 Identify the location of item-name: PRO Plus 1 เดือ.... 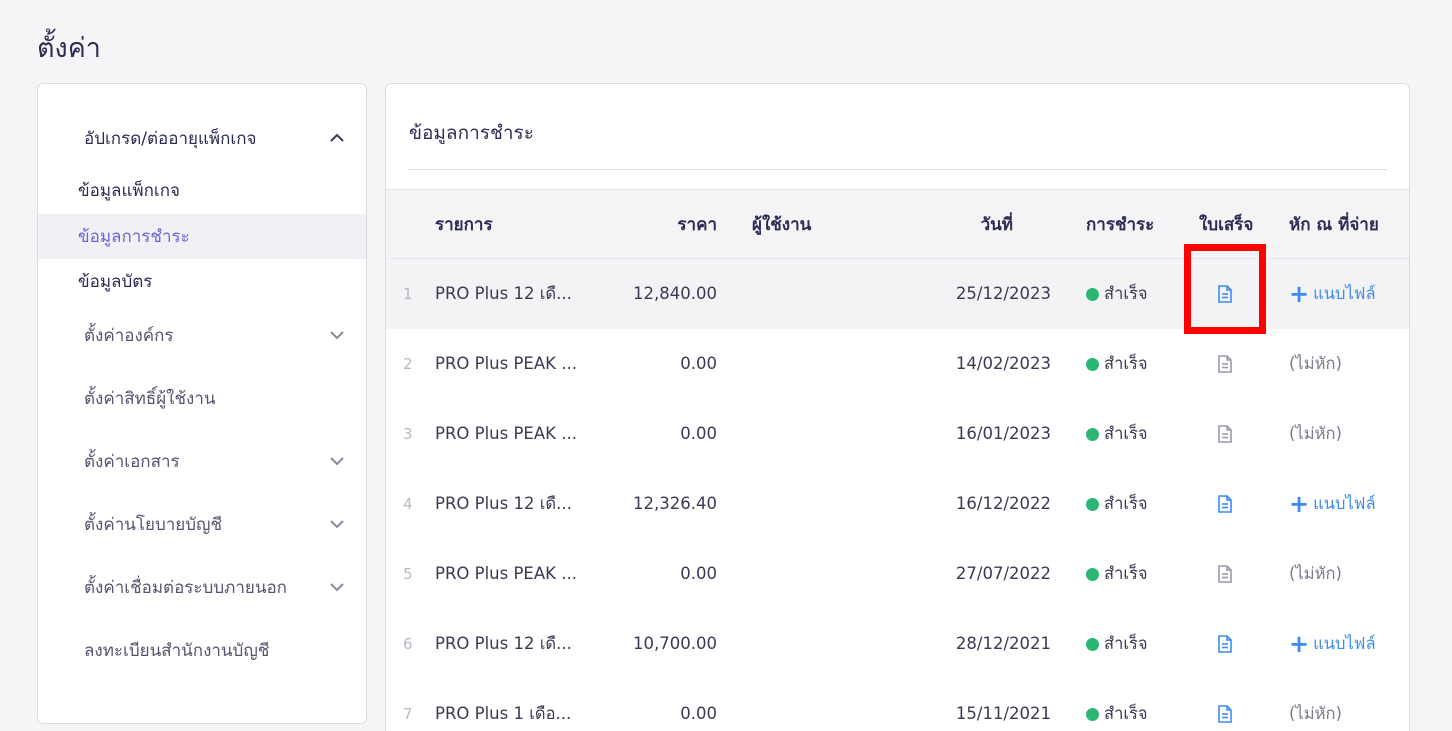
(503, 713).